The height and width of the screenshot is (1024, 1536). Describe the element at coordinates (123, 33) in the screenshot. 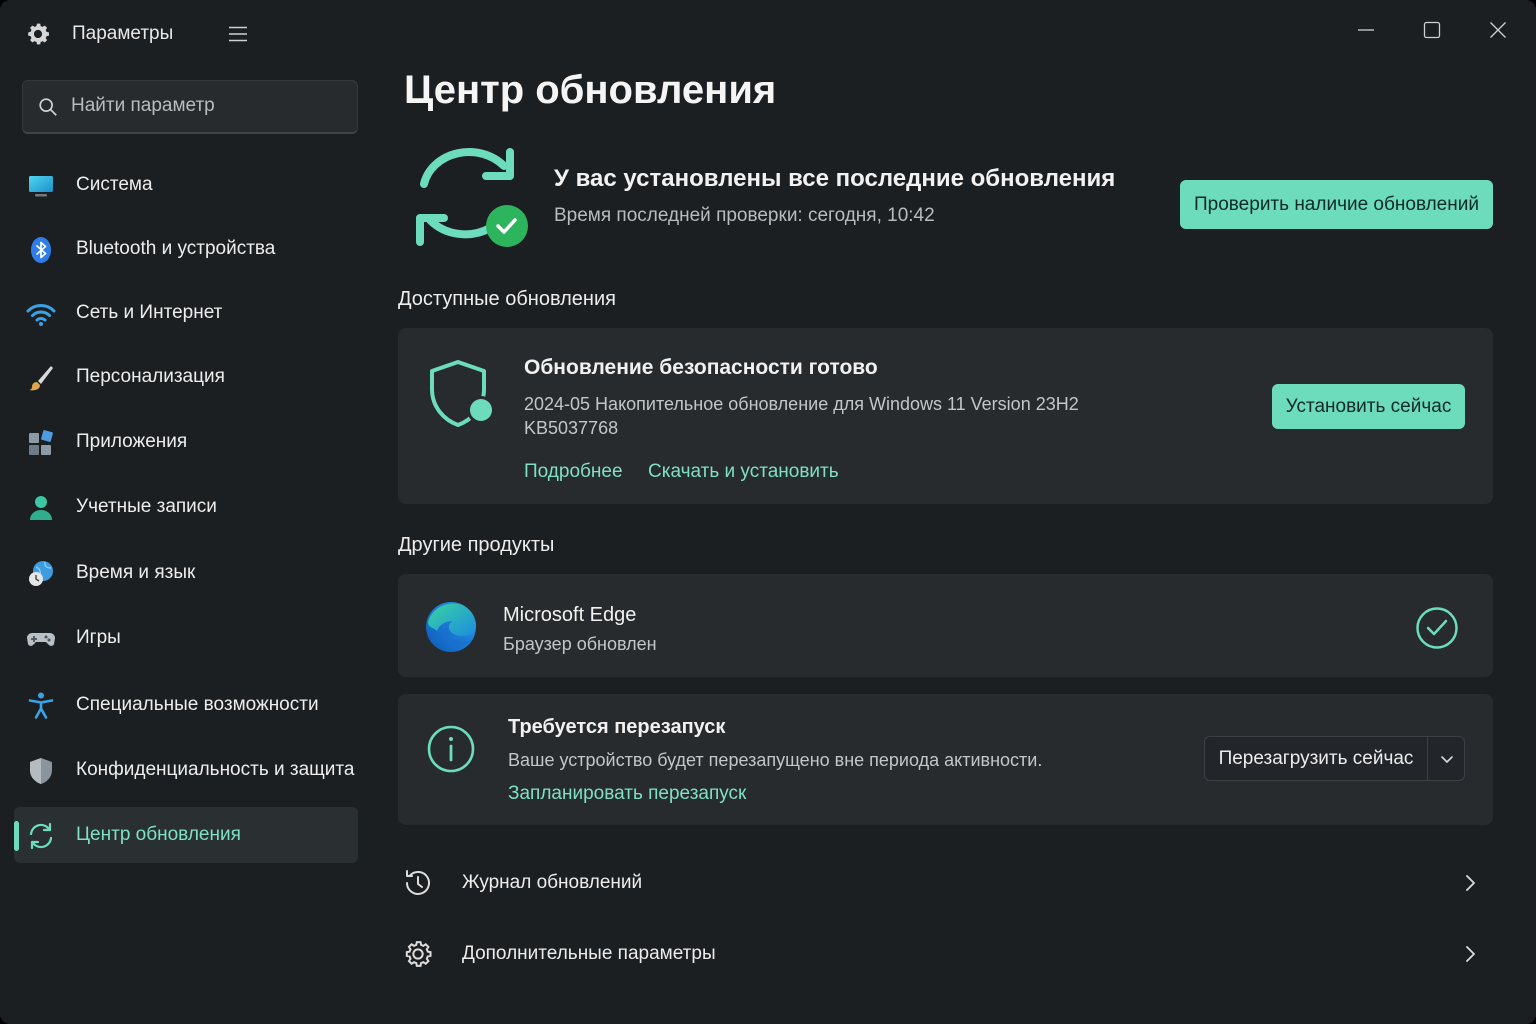

I see `app-title: Параметры` at that location.